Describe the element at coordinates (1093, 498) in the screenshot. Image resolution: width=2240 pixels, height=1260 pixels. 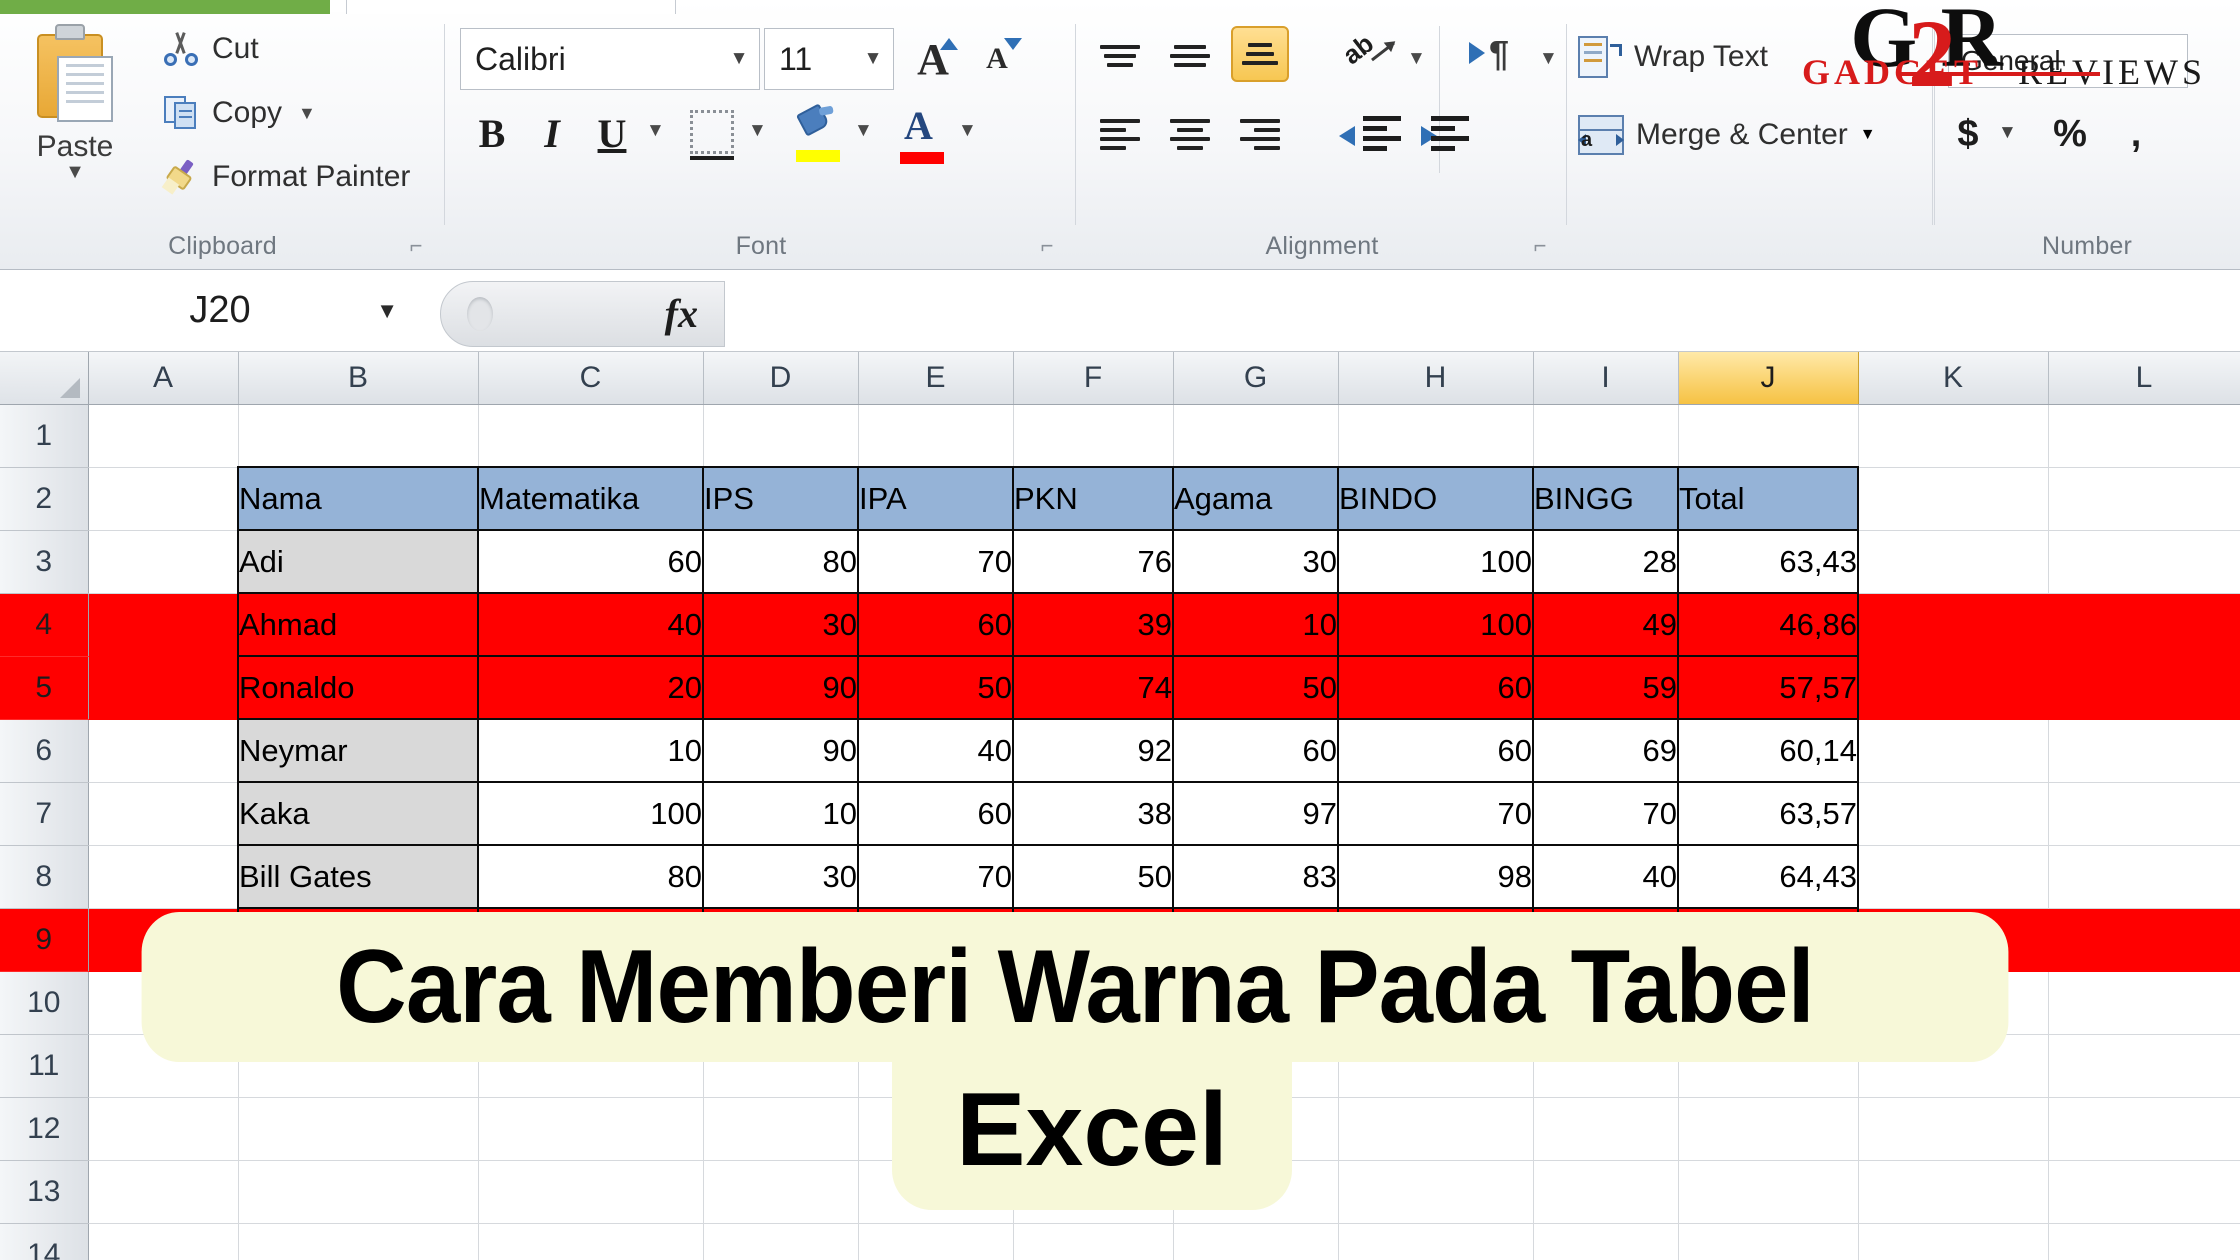
I see `cell-F2: PKN` at that location.